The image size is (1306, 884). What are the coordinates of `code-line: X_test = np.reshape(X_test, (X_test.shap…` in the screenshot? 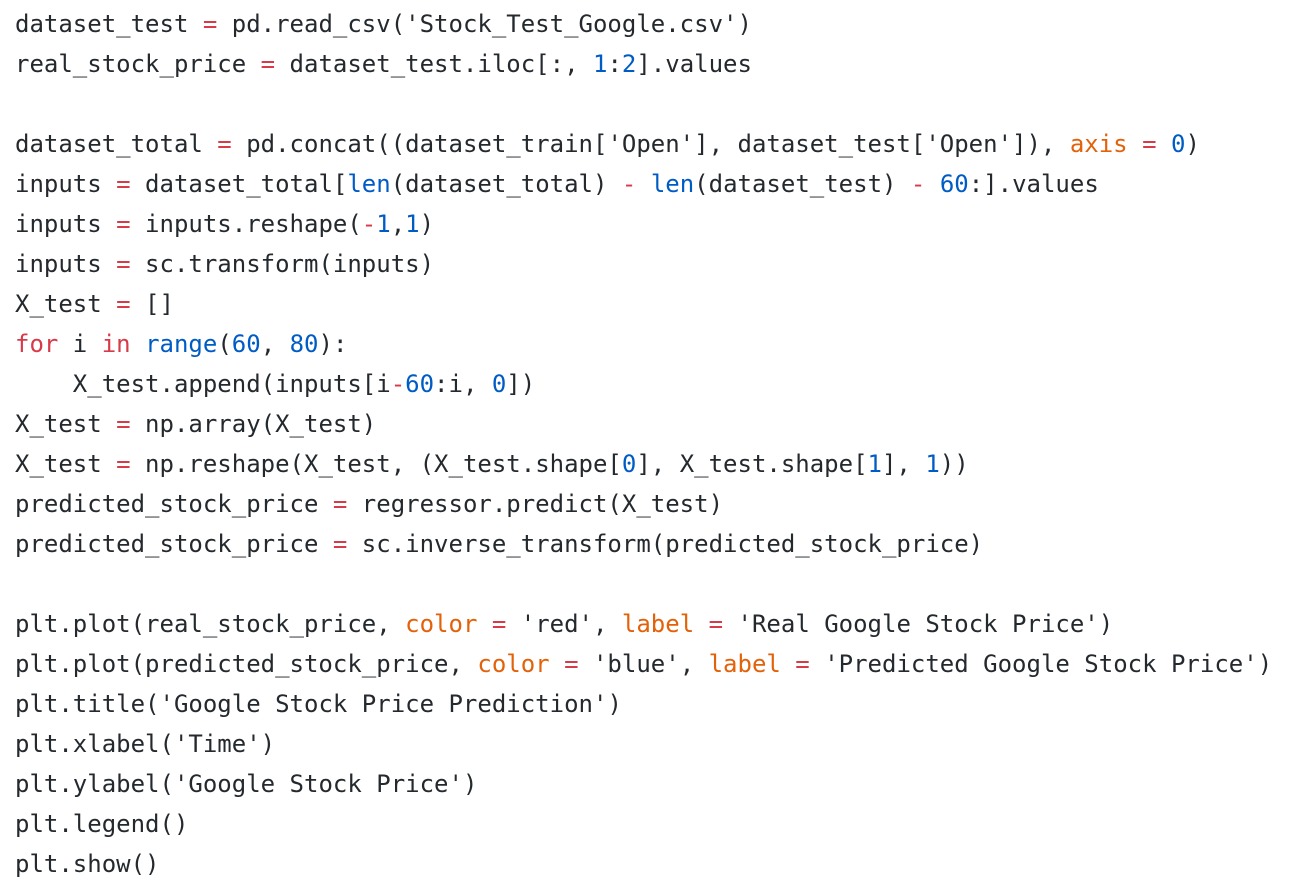 It's located at (660, 464).